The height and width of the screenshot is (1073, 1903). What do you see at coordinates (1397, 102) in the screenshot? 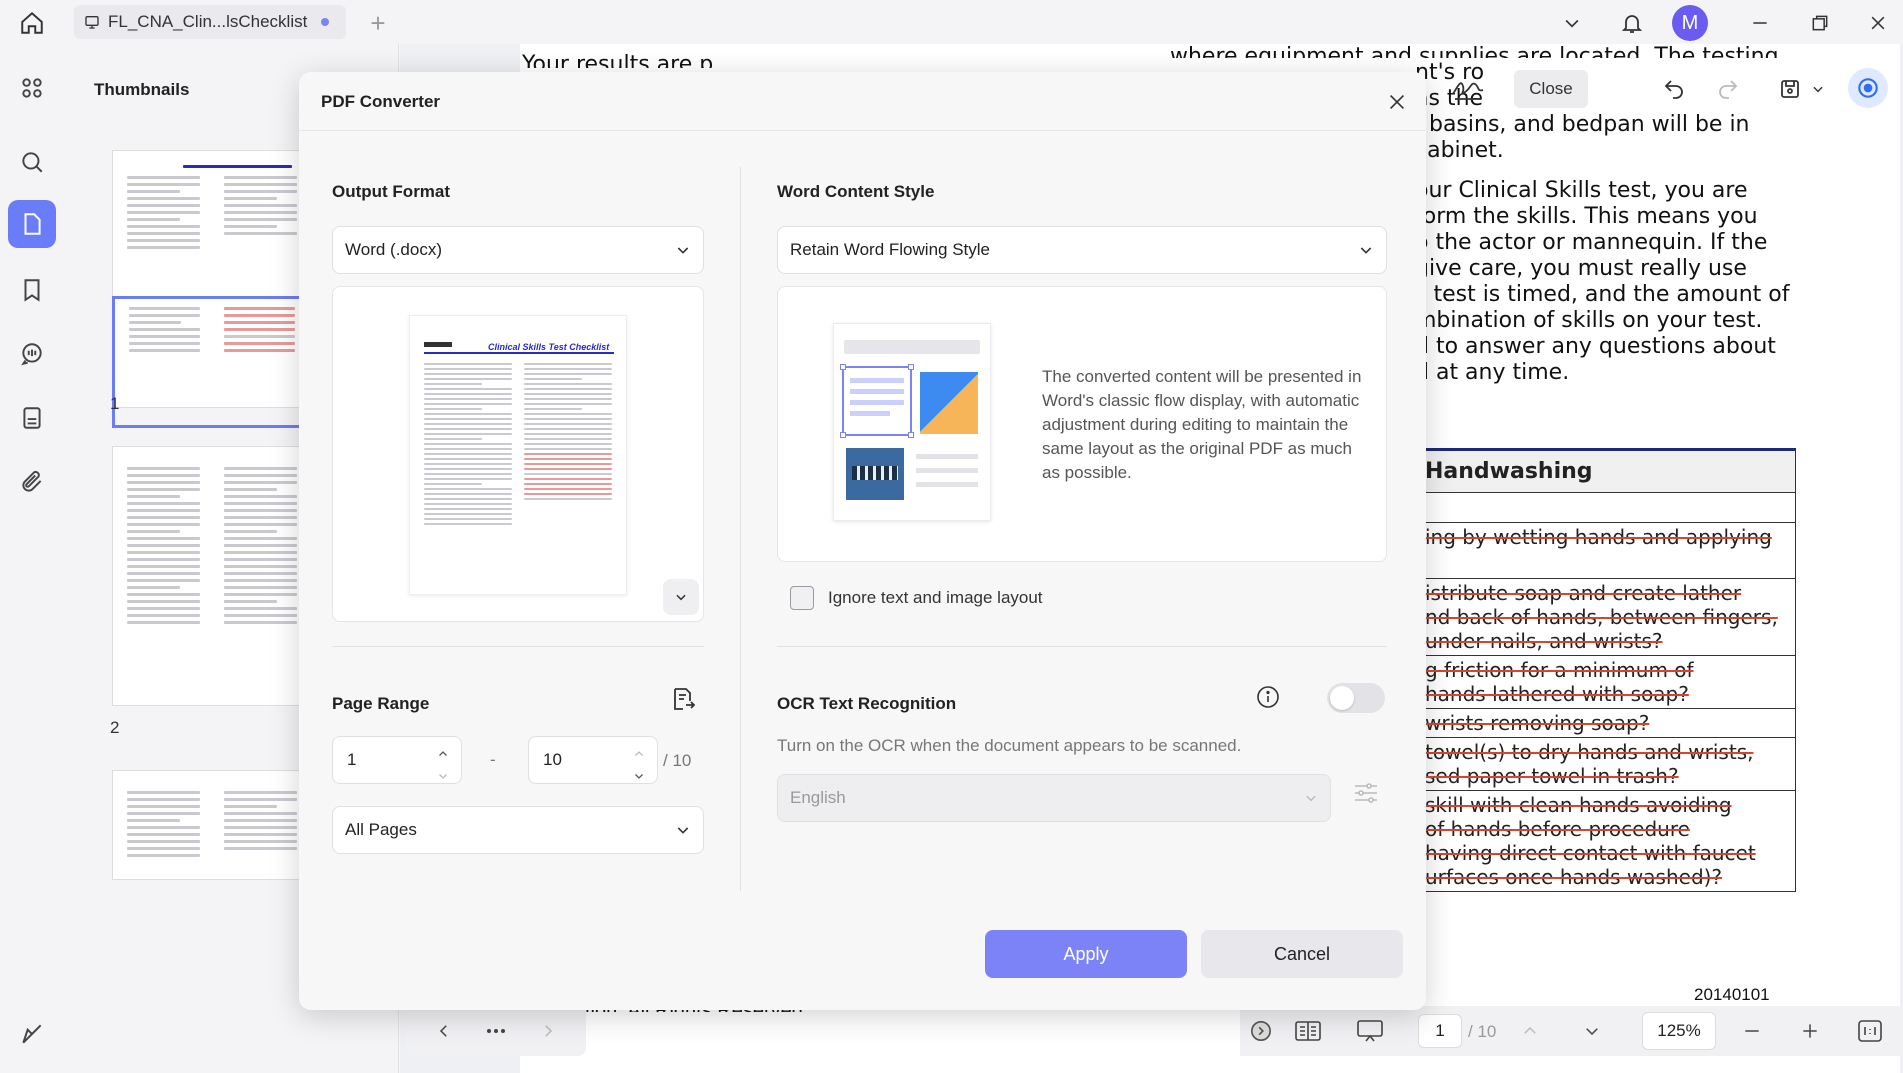
I see `close-icon` at bounding box center [1397, 102].